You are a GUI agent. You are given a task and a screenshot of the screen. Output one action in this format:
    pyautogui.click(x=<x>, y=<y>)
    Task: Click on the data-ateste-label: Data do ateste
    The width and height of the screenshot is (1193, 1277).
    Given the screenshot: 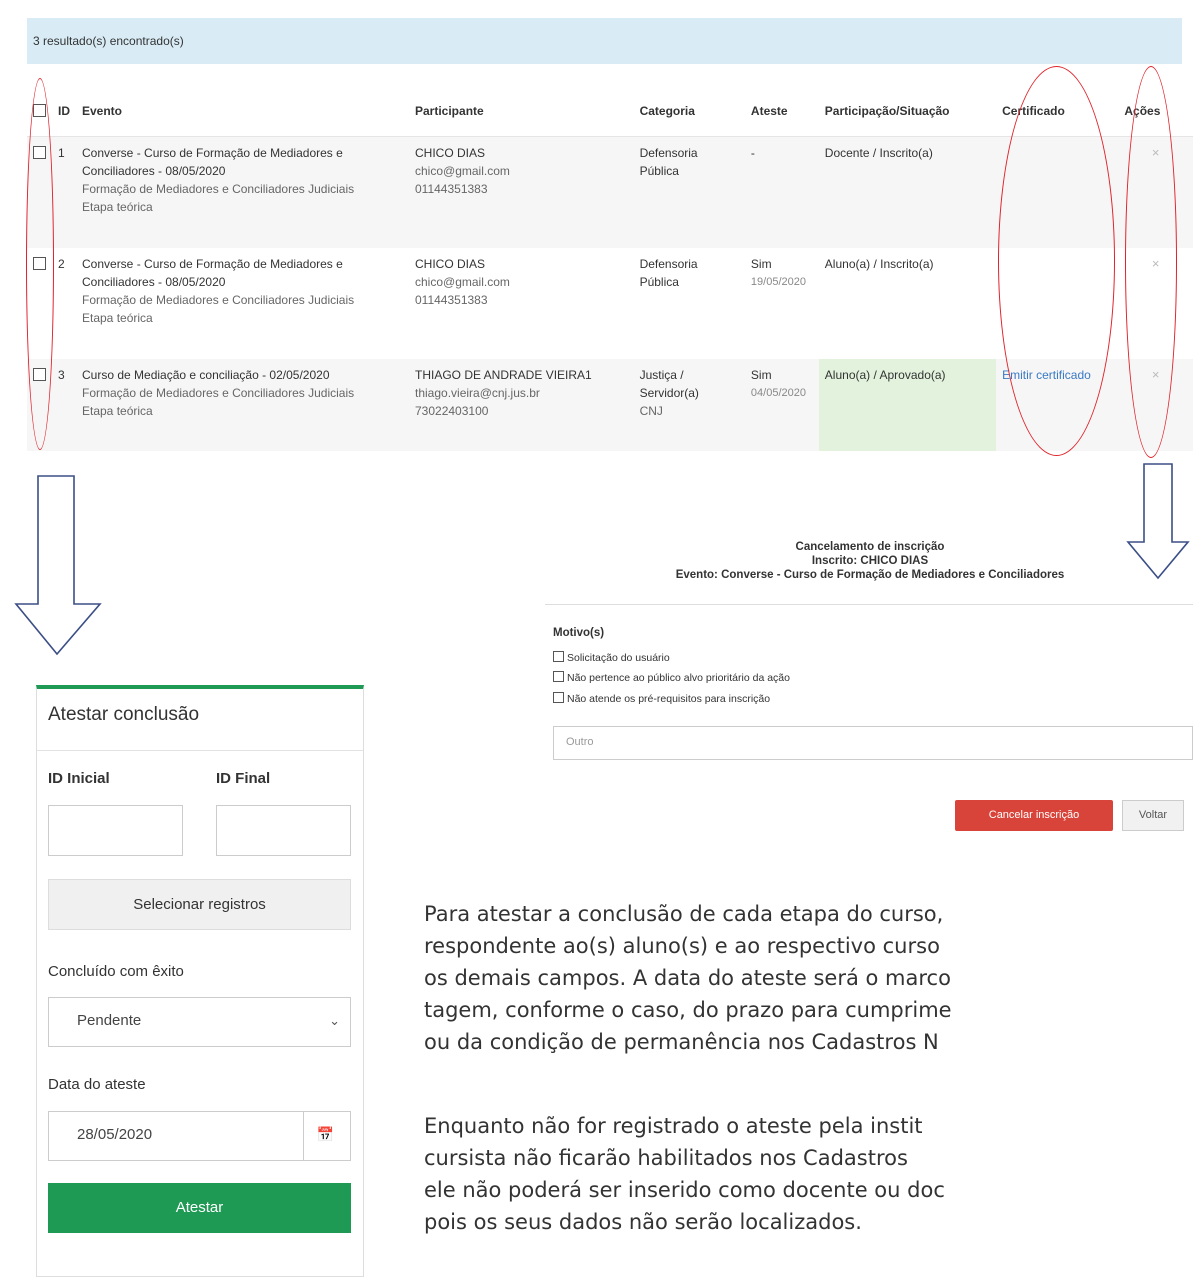 What is the action you would take?
    pyautogui.click(x=97, y=1084)
    